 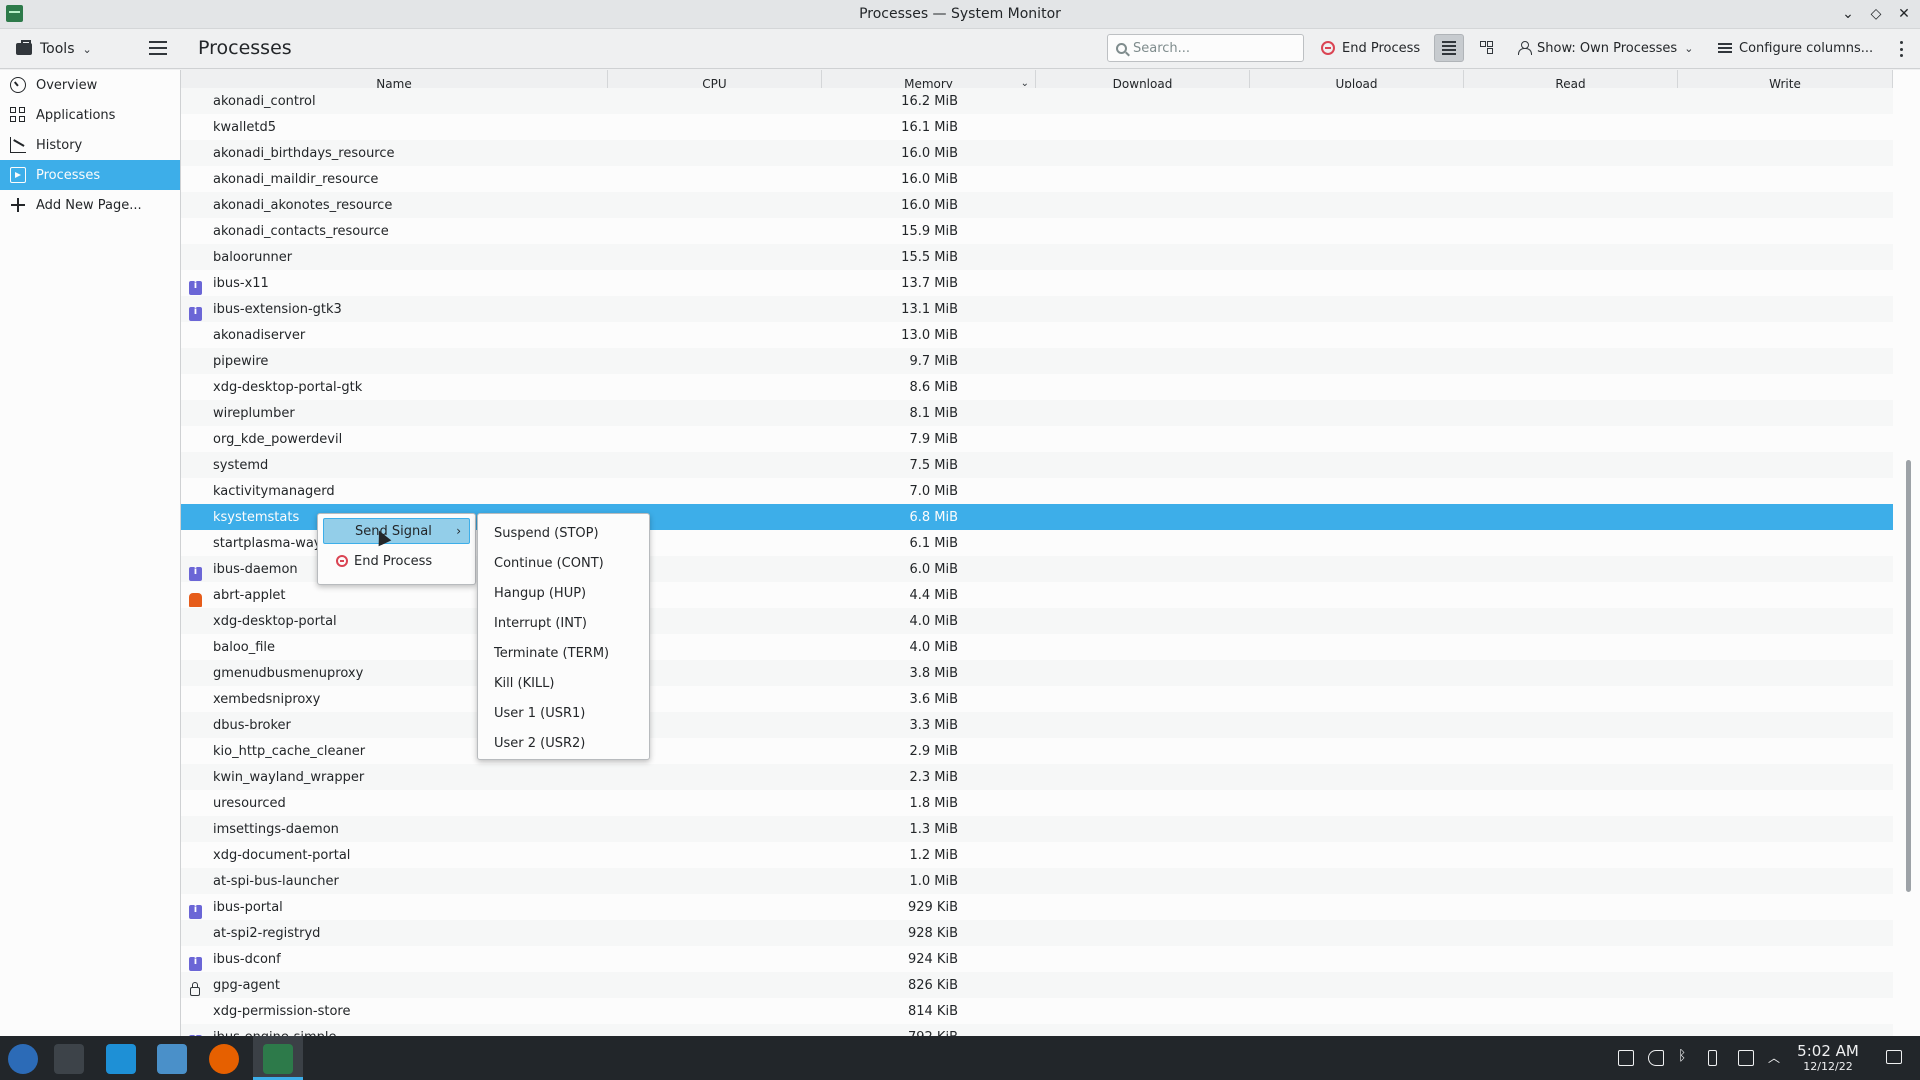 What do you see at coordinates (394, 829) in the screenshot?
I see `process-name-cell: imsettings-daemon` at bounding box center [394, 829].